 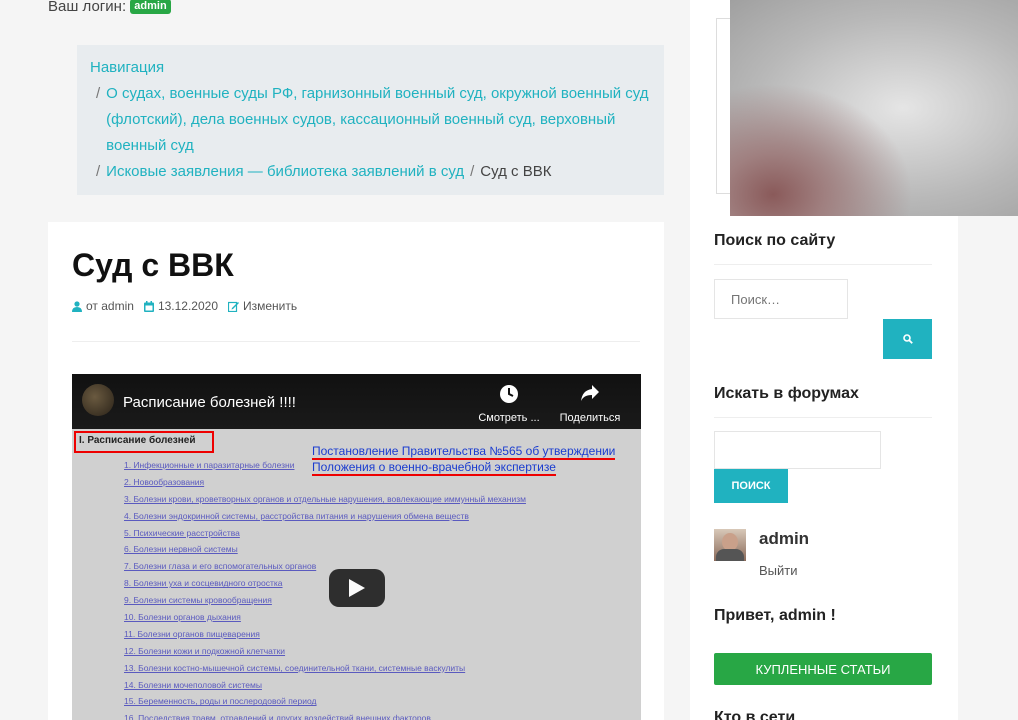 I want to click on bought-articles-button: КУПЛЕННЫЕ СТАТЬИ, so click(x=823, y=669).